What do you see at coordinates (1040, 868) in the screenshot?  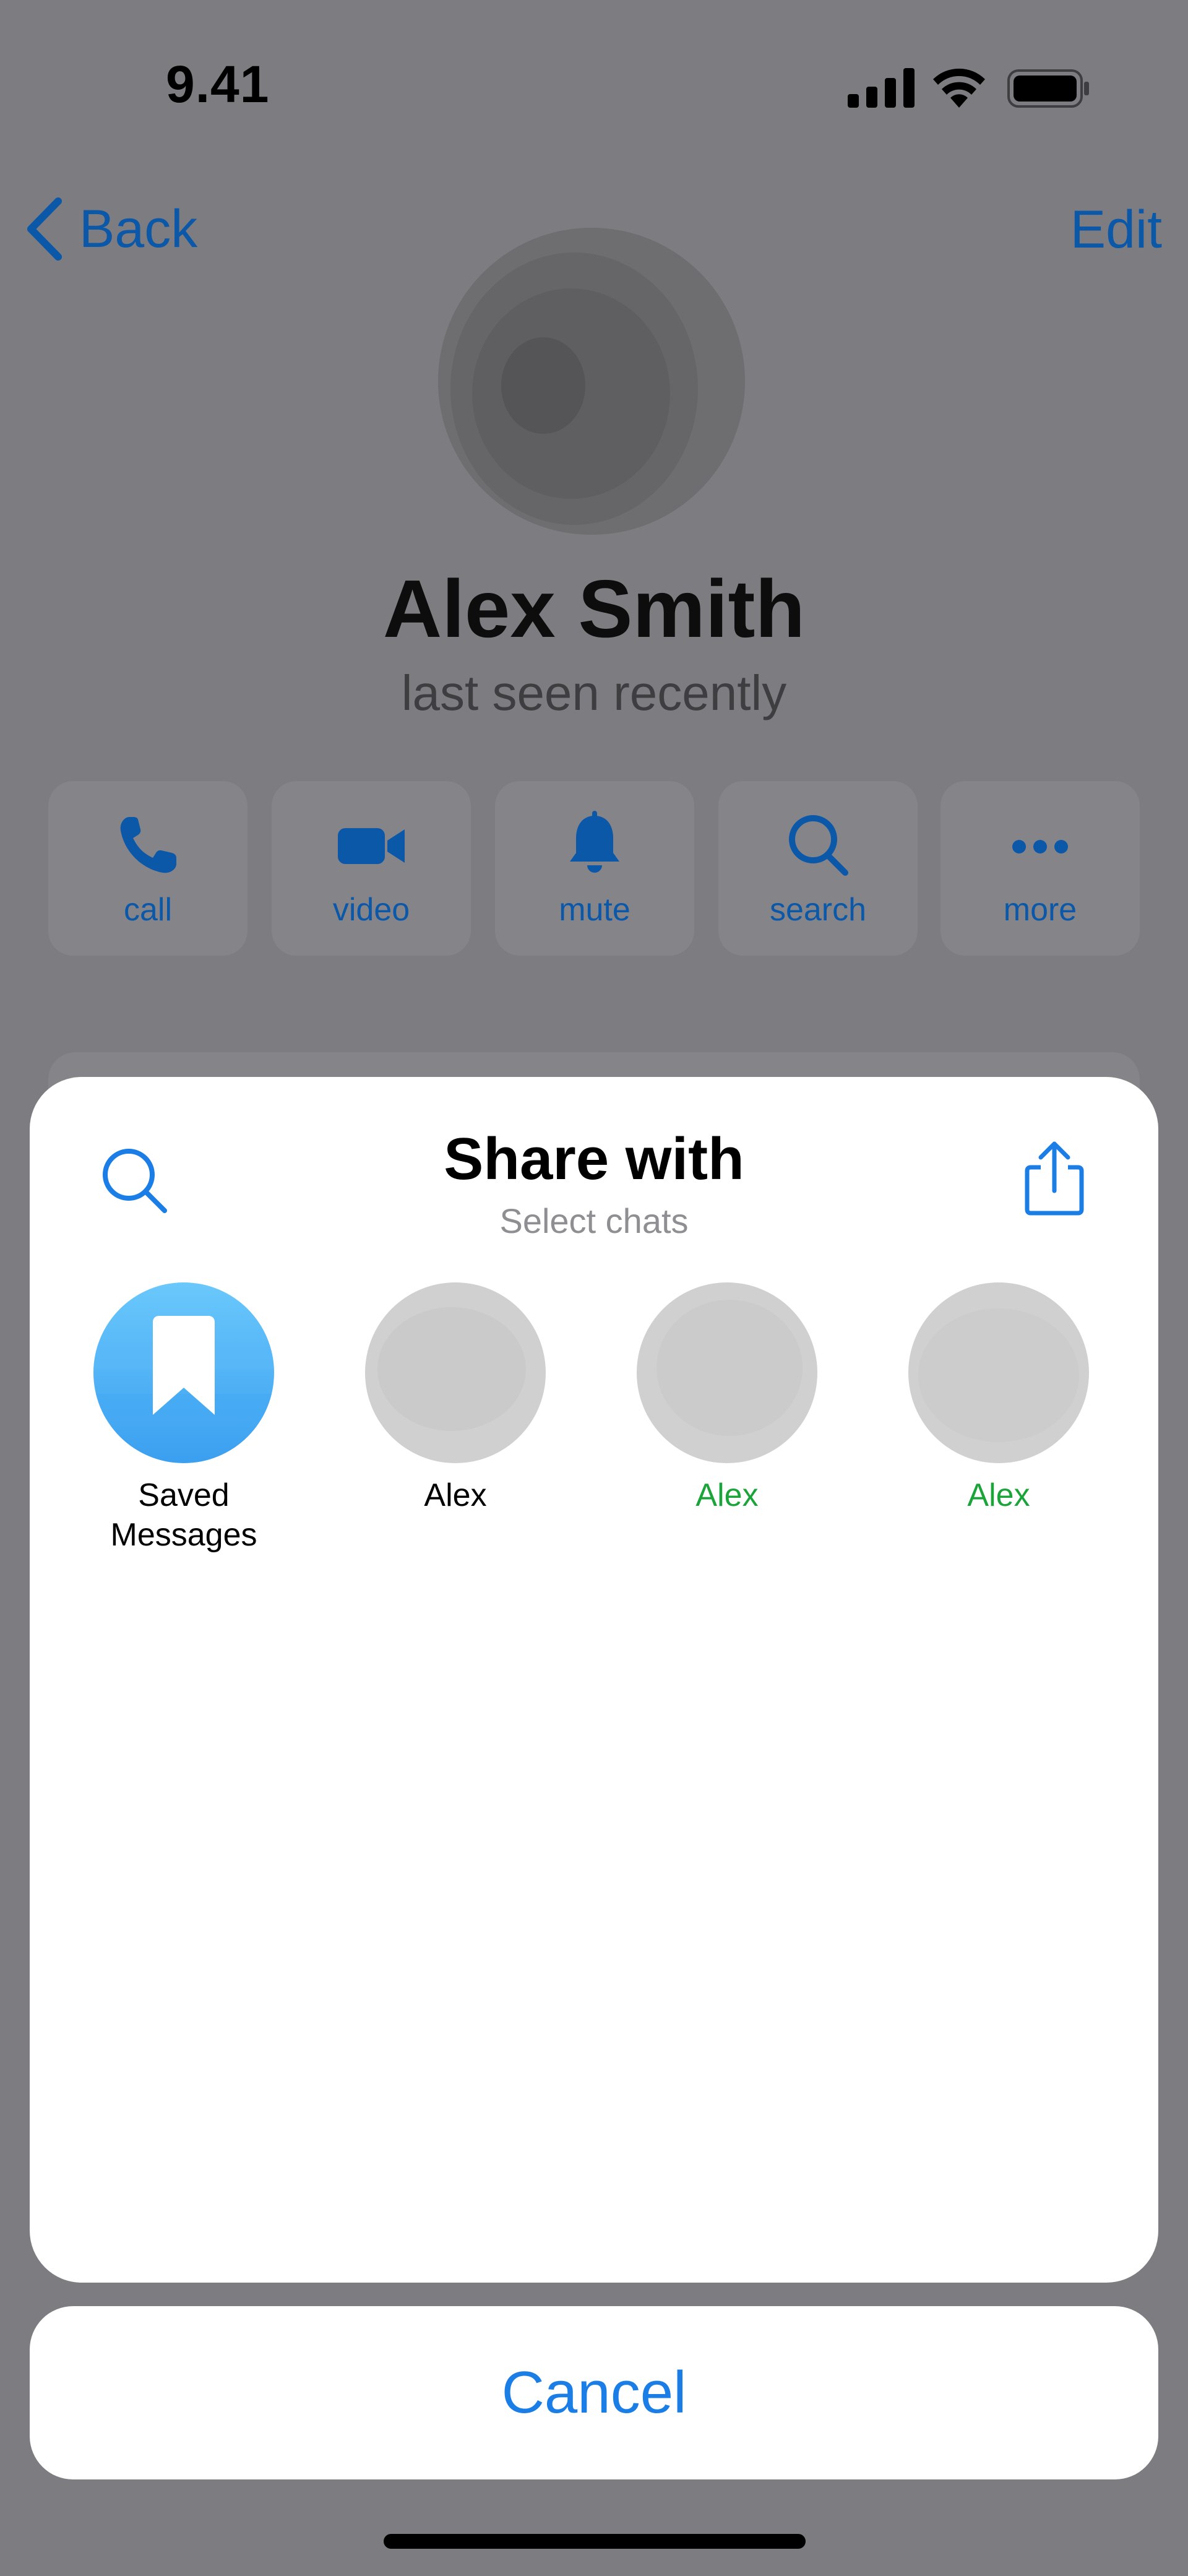 I see `more-button: more` at bounding box center [1040, 868].